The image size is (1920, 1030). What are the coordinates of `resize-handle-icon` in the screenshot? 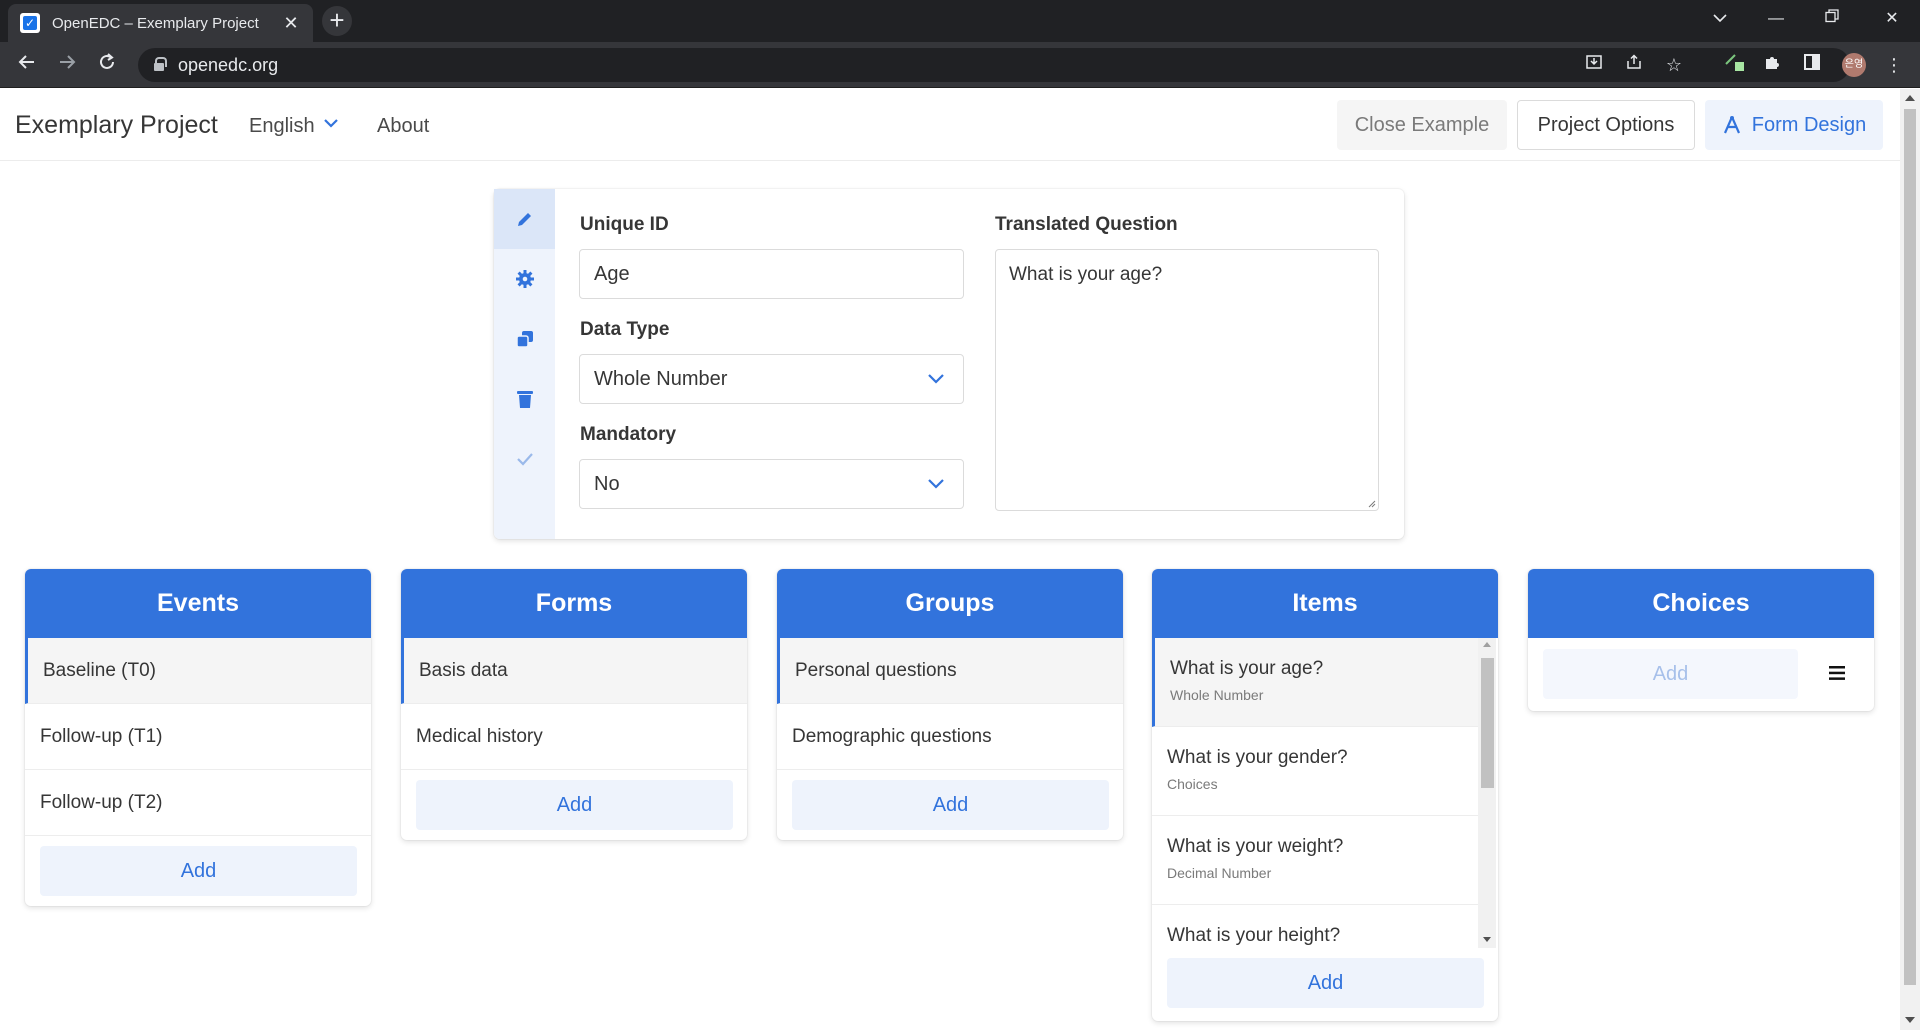 It's located at (1371, 503).